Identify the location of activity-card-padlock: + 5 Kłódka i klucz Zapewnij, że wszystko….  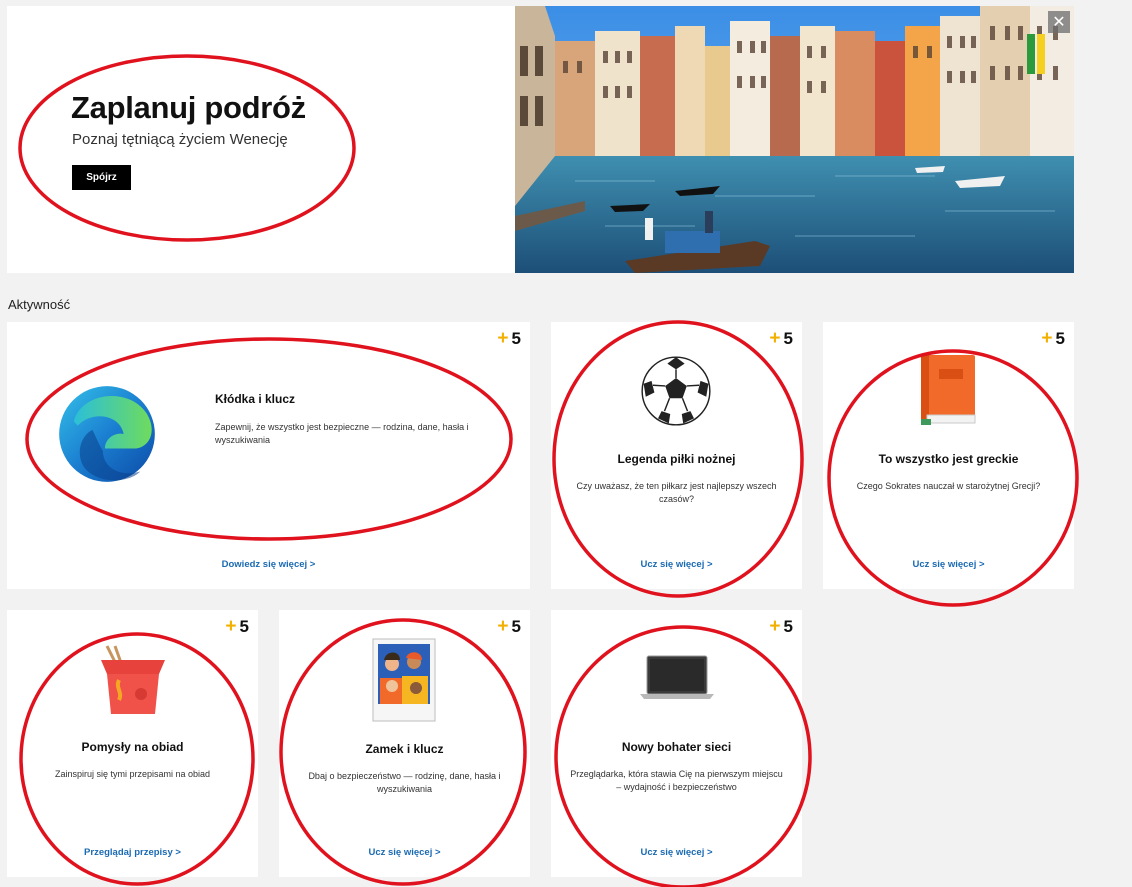
(268, 455).